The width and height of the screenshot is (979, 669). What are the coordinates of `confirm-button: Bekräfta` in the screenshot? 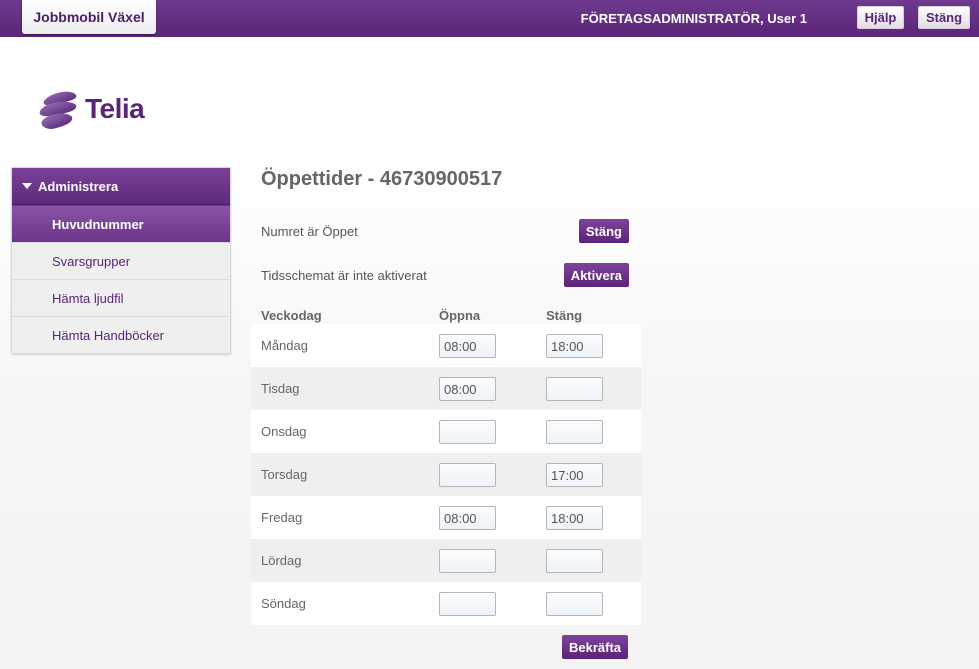 It's located at (595, 647).